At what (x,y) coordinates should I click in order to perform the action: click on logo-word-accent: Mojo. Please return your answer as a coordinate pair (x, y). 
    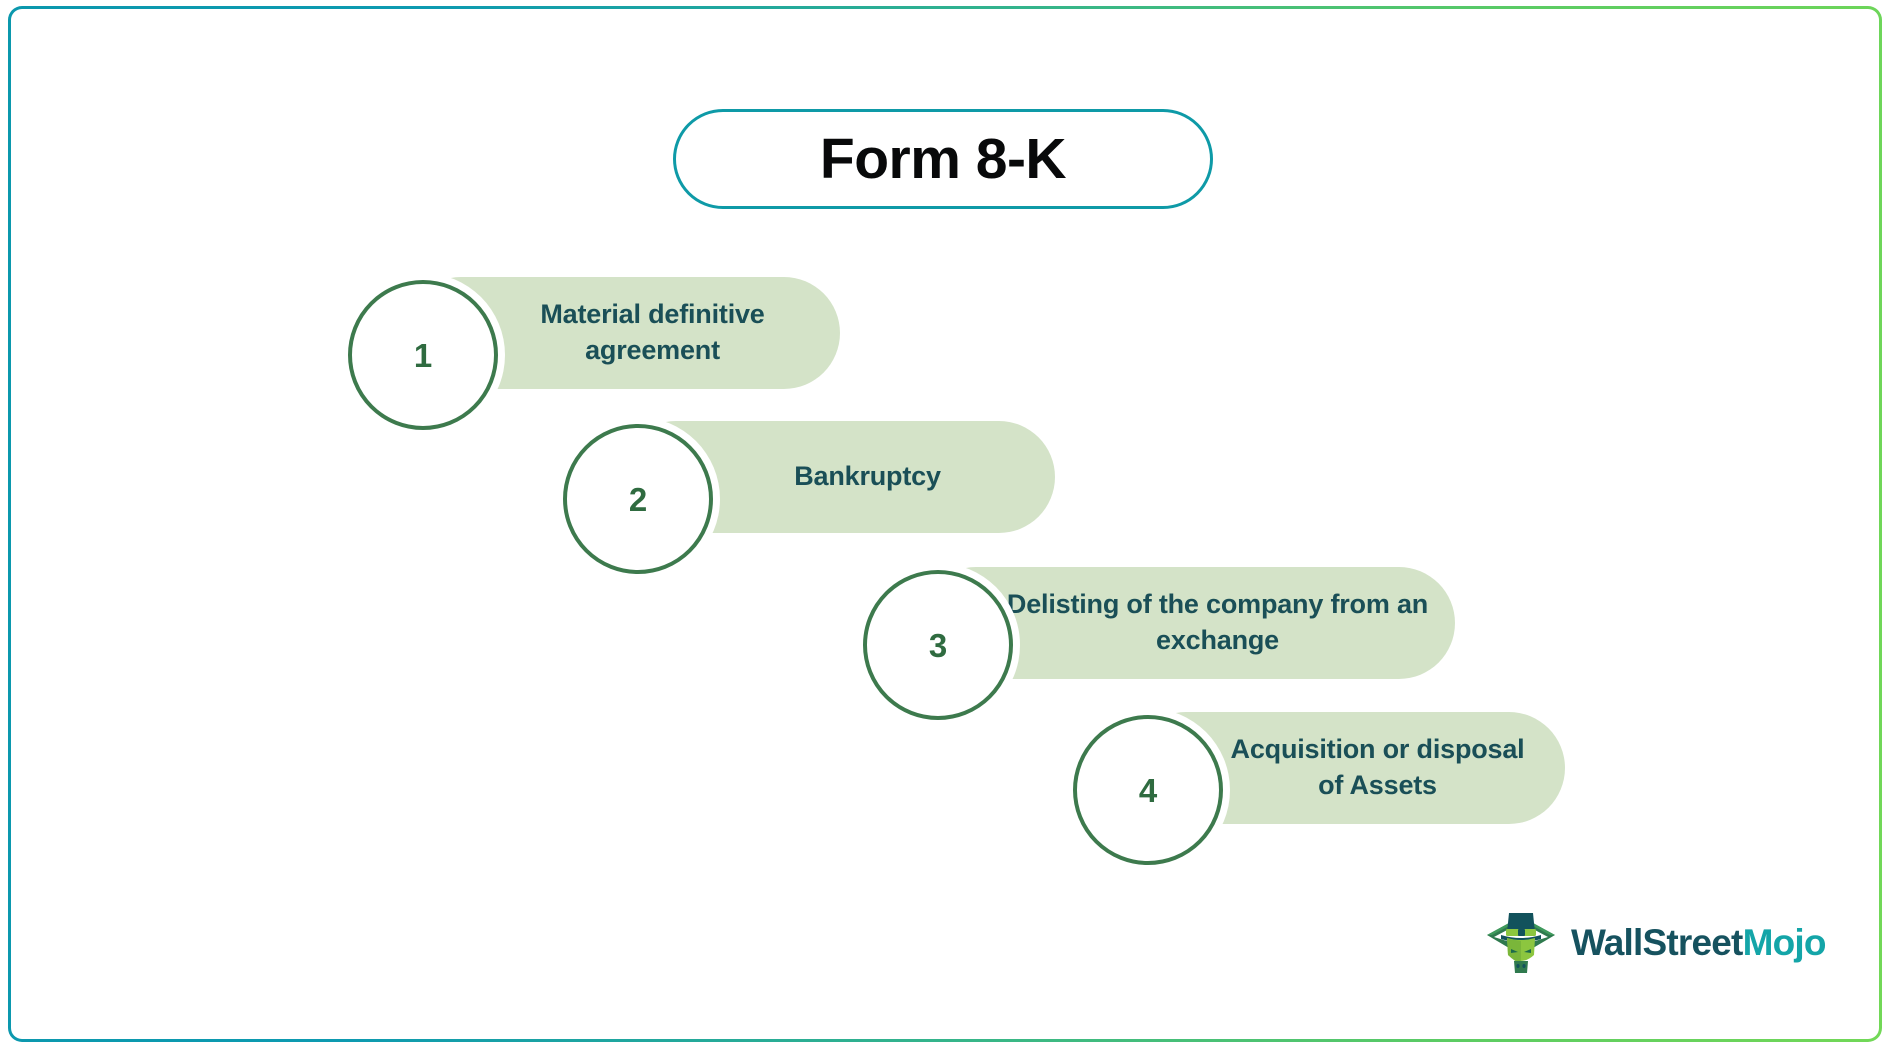
    Looking at the image, I should click on (1784, 942).